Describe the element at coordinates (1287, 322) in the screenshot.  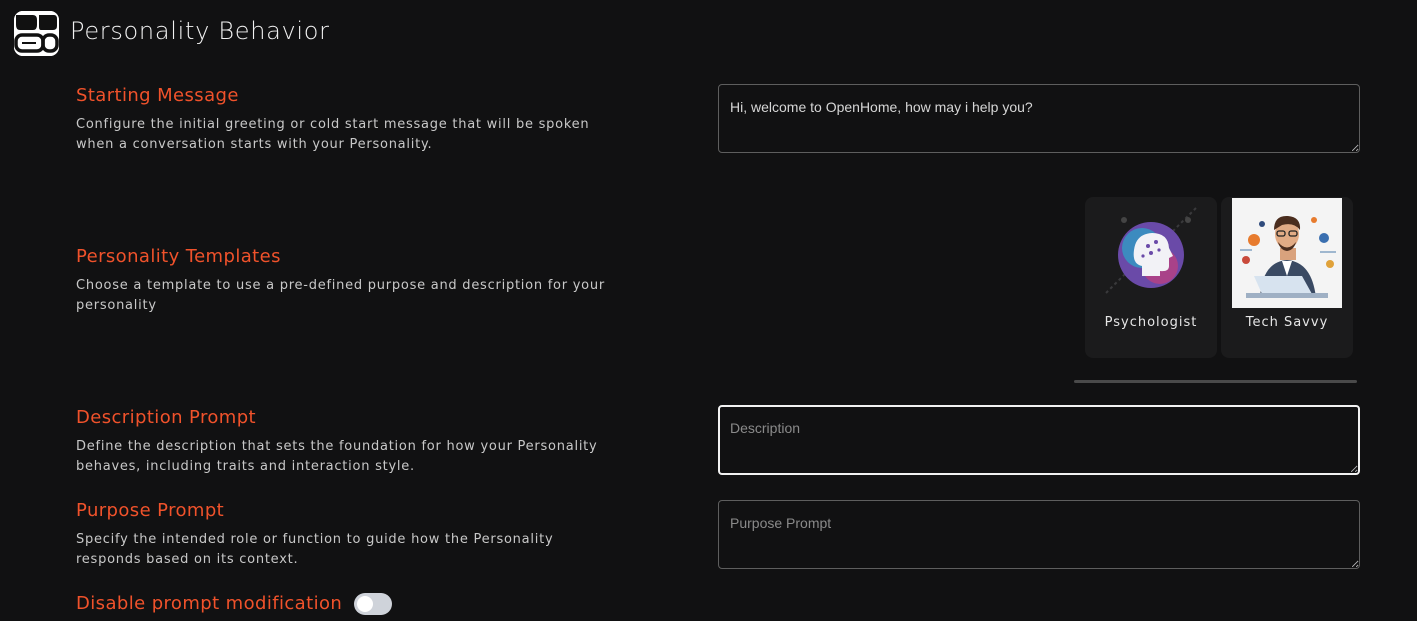
I see `template-label-tech-savvy: Tech Savvy` at that location.